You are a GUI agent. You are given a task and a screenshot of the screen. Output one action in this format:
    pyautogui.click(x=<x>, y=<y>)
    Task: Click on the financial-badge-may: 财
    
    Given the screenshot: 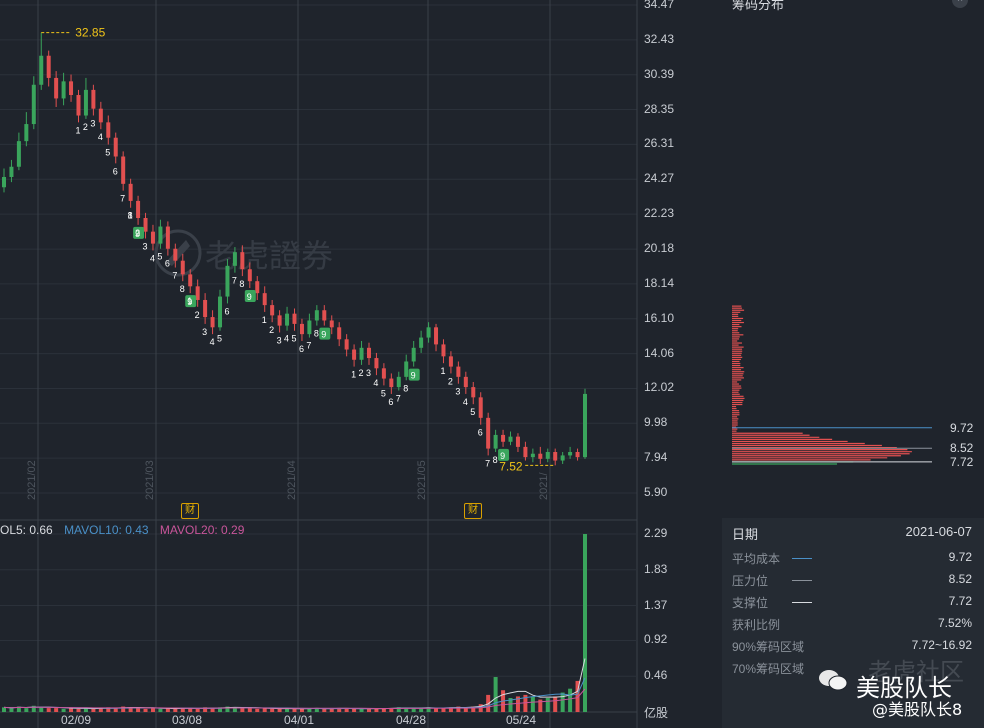 What is the action you would take?
    pyautogui.click(x=473, y=511)
    